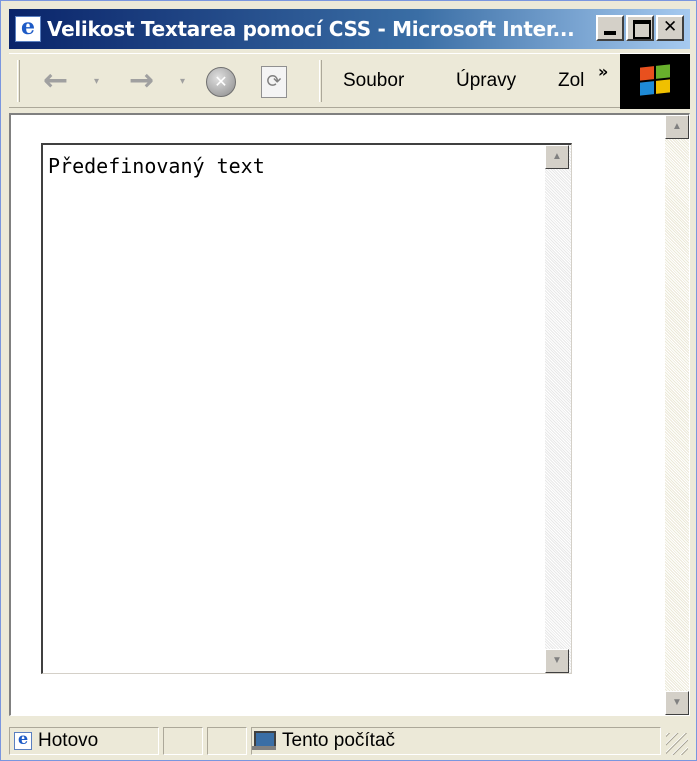 This screenshot has width=697, height=761. Describe the element at coordinates (456, 741) in the screenshot. I see `zone-cell: Tento počítač` at that location.